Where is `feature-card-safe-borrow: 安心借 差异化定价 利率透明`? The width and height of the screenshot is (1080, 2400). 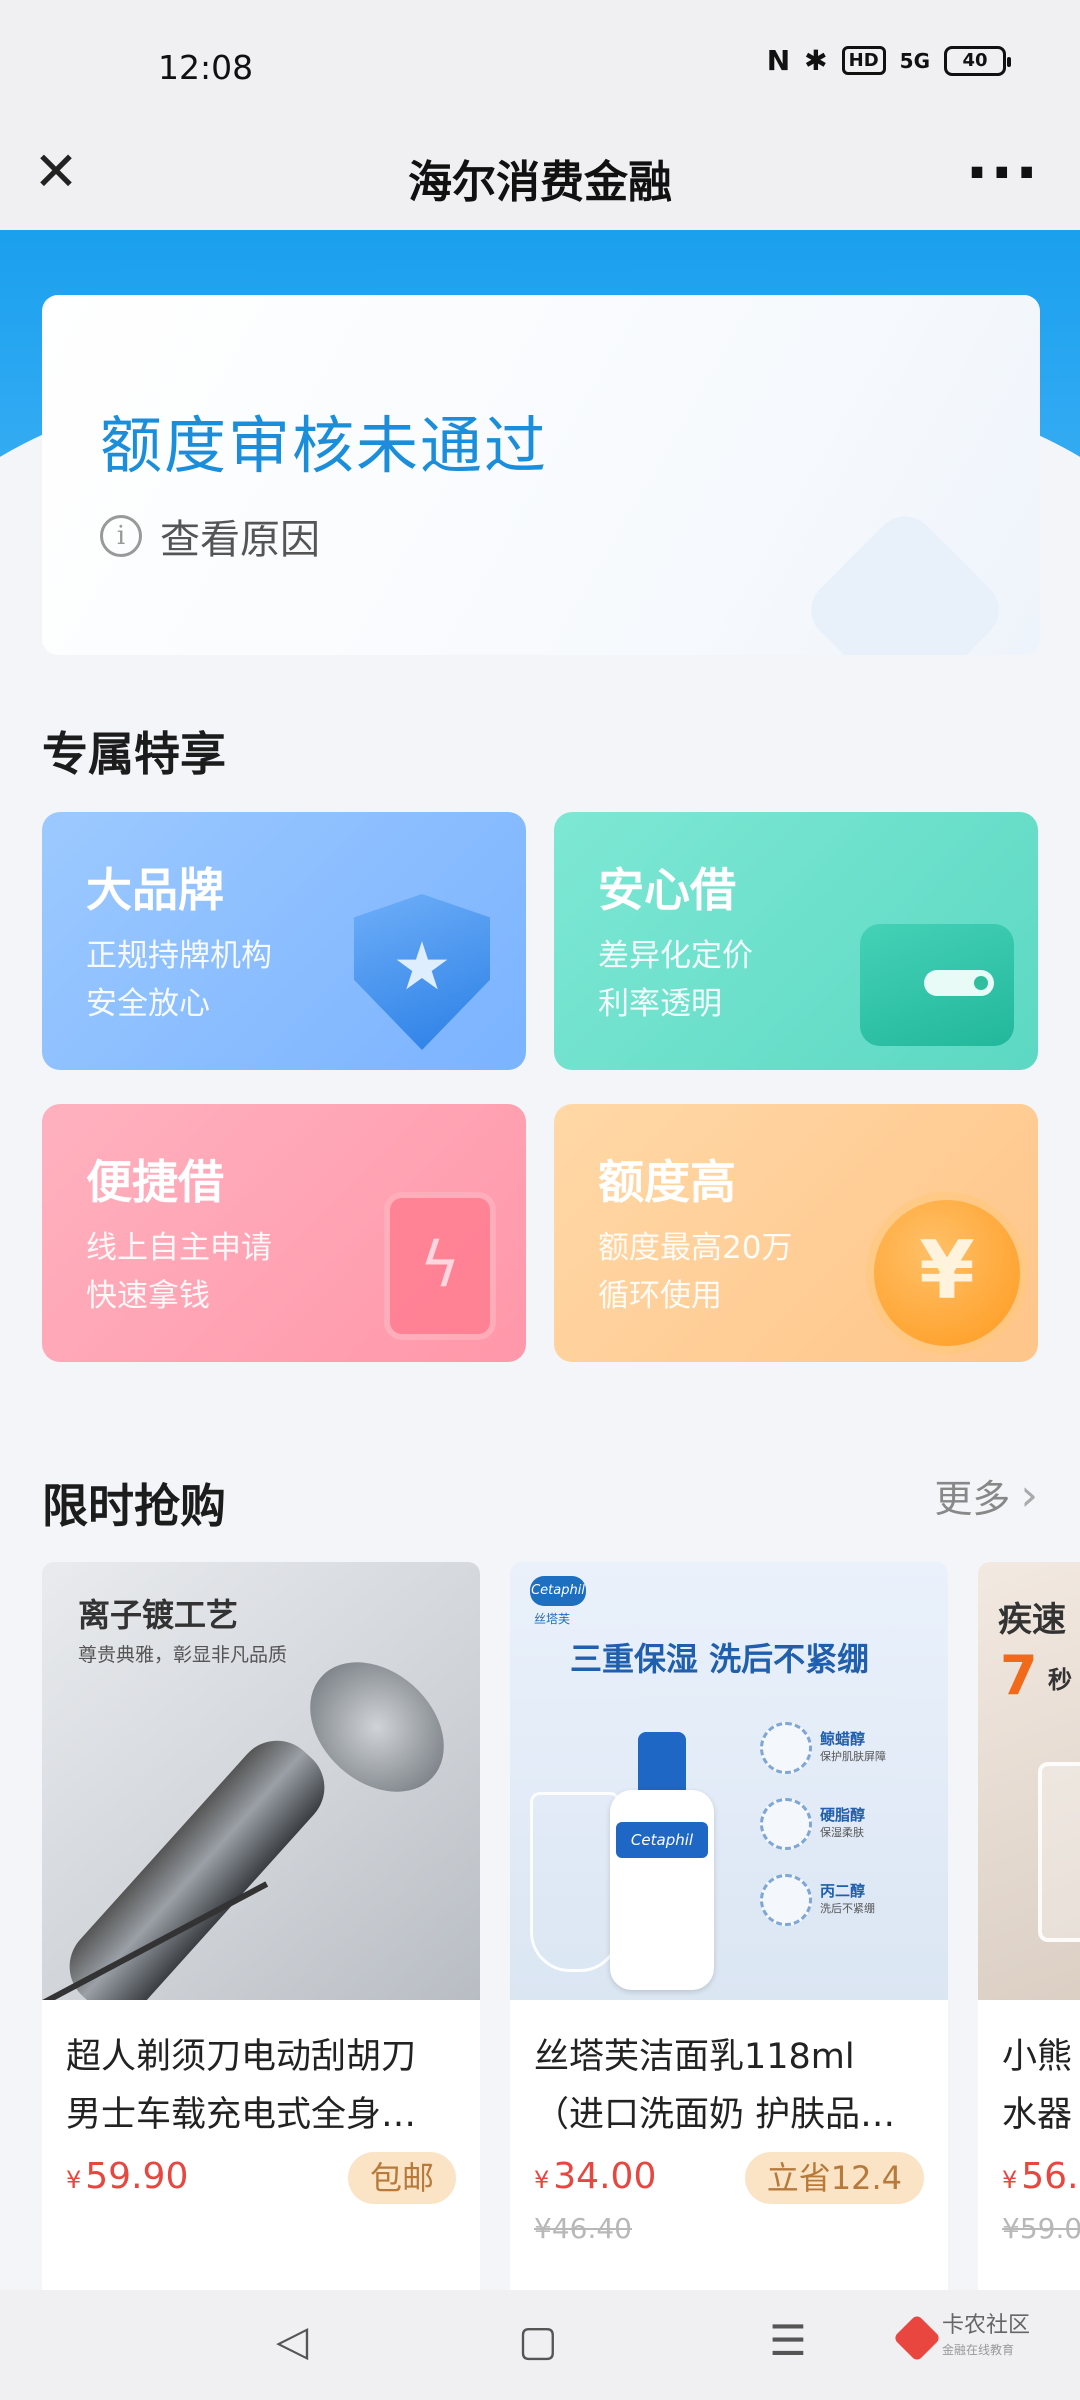
feature-card-safe-borrow: 安心借 差异化定价 利率透明 is located at coordinates (796, 941).